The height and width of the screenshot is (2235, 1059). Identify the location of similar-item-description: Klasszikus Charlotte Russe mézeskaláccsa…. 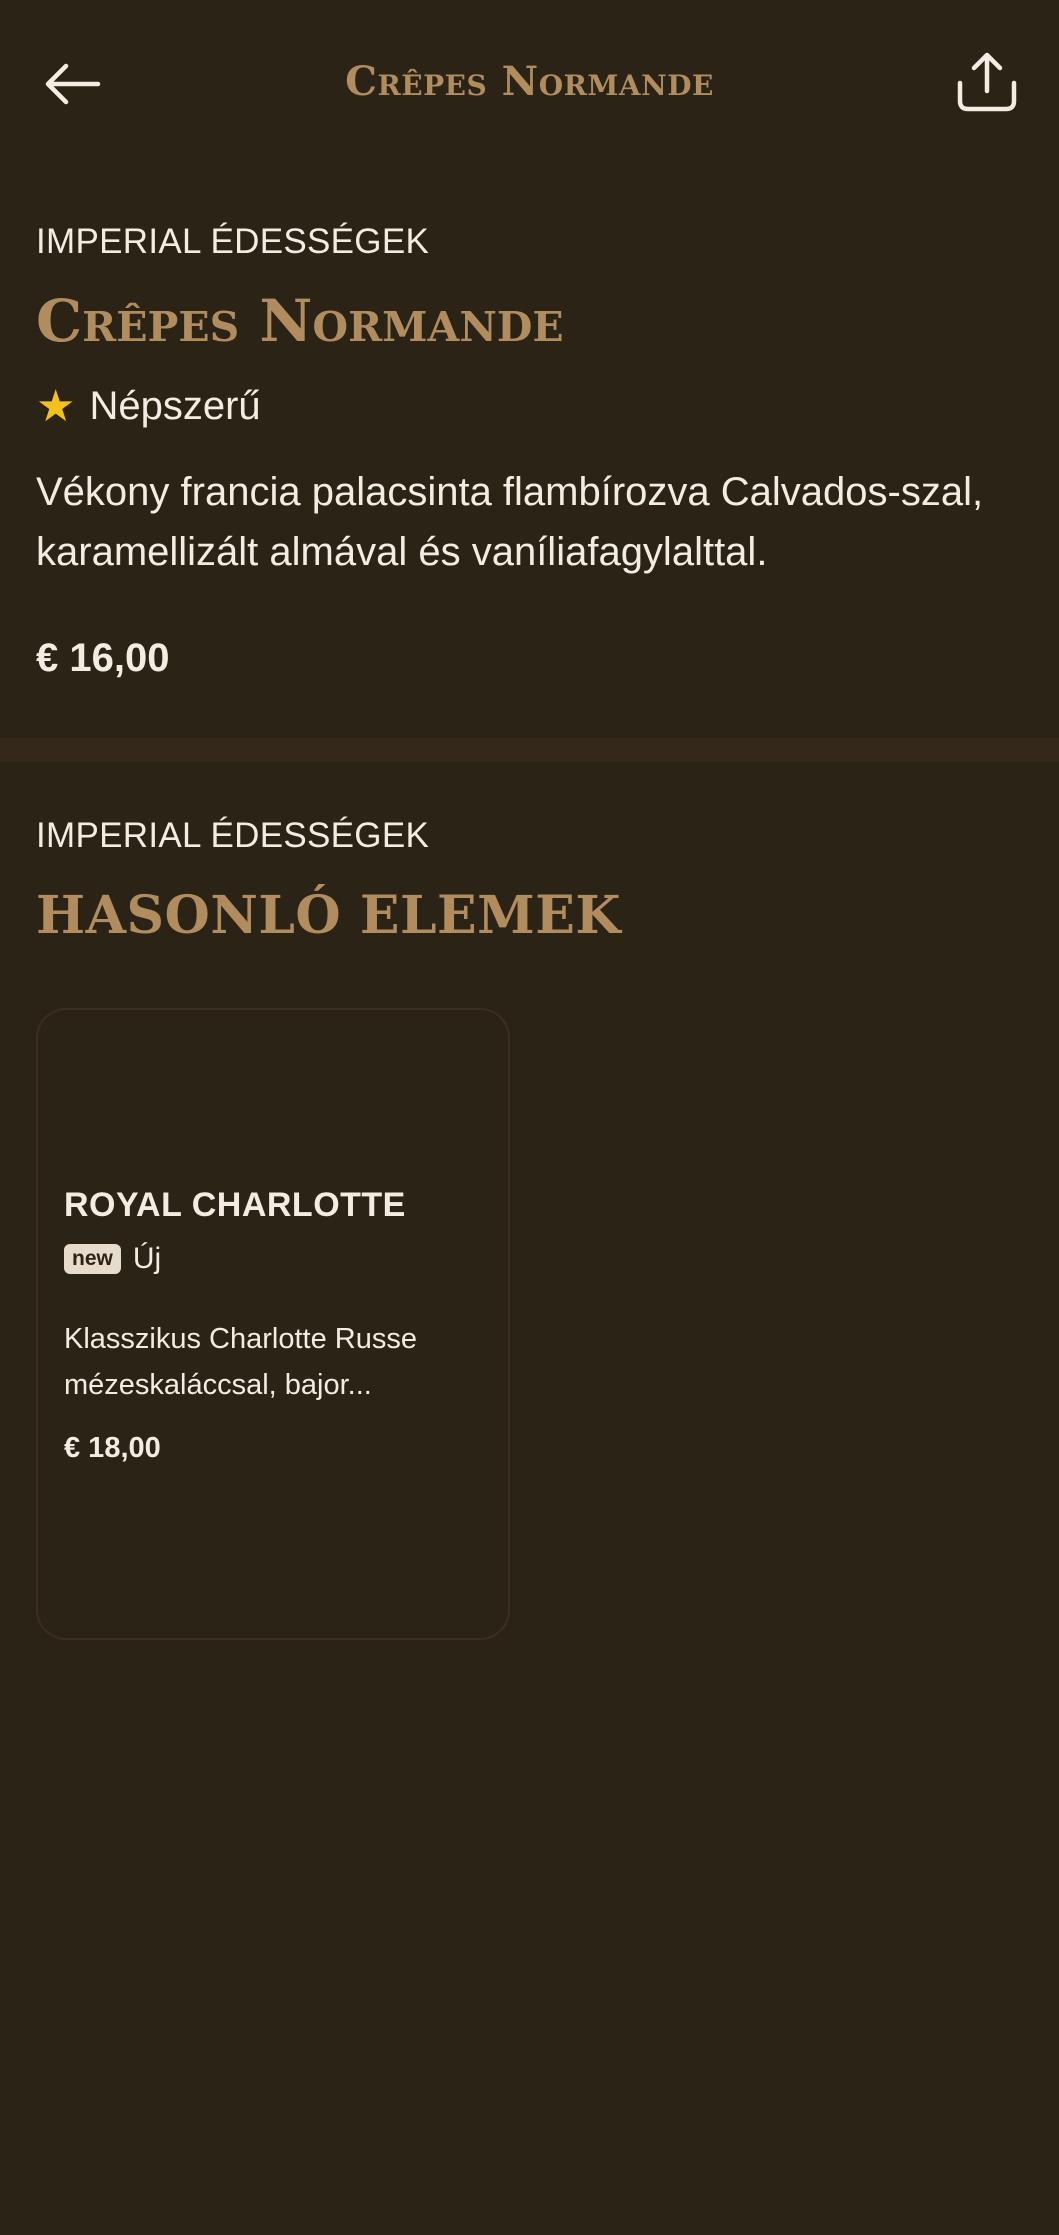
(240, 1362).